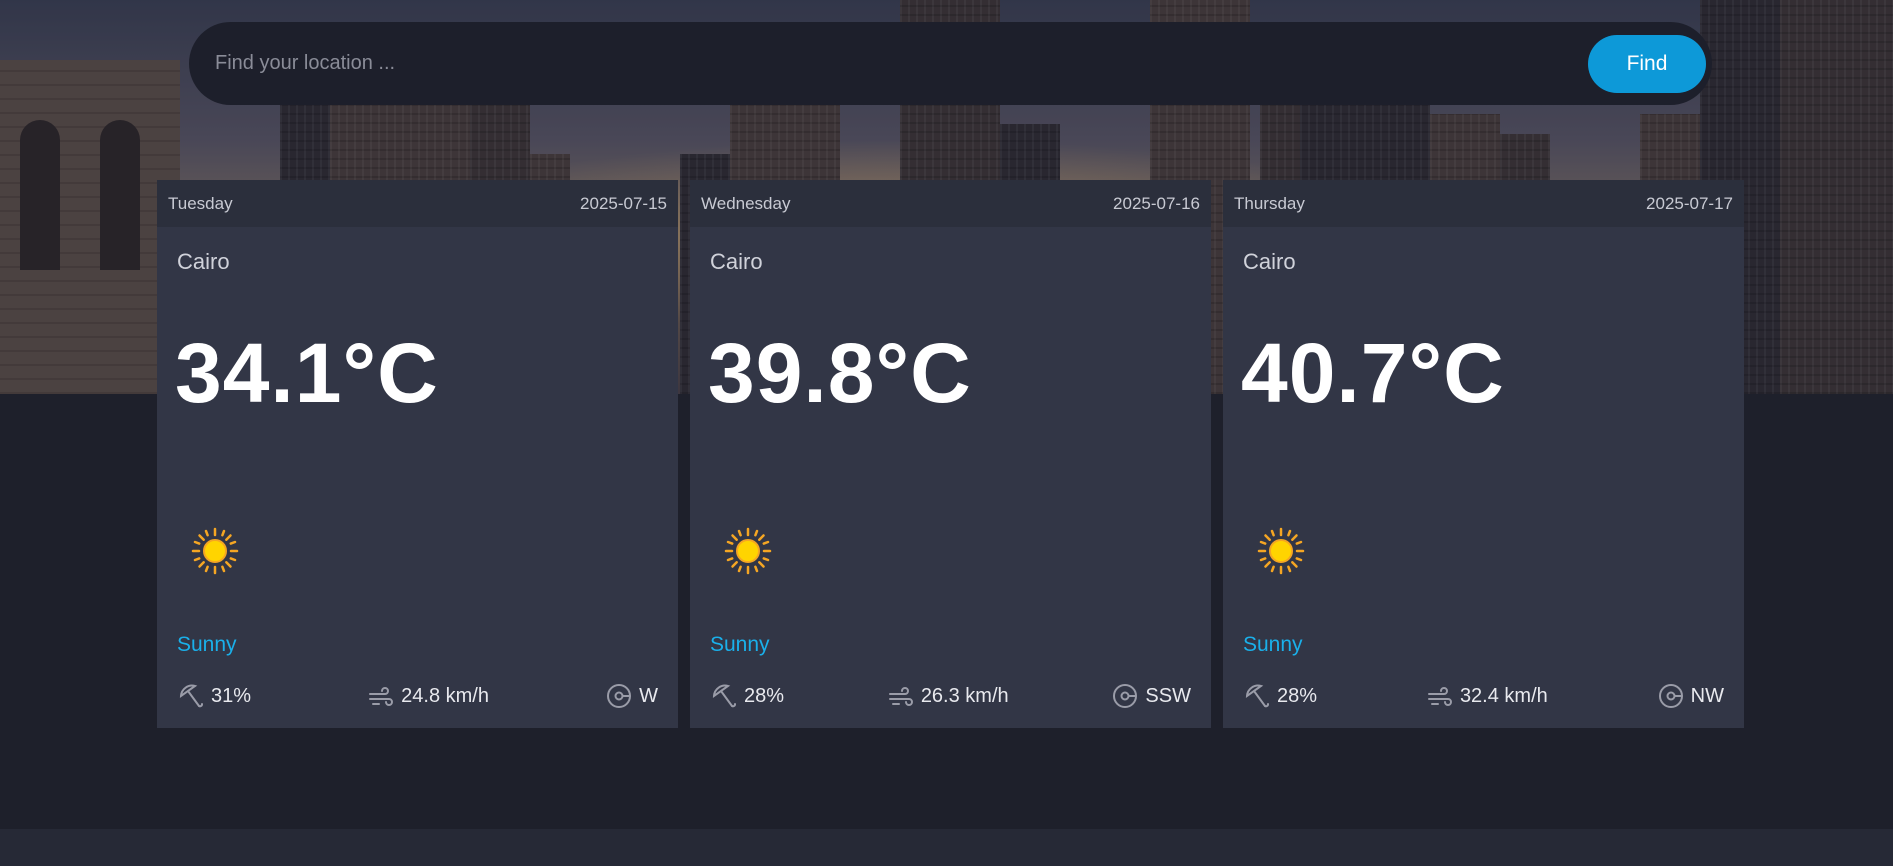 Image resolution: width=1893 pixels, height=866 pixels. What do you see at coordinates (1269, 203) in the screenshot?
I see `day-label: Thursday` at bounding box center [1269, 203].